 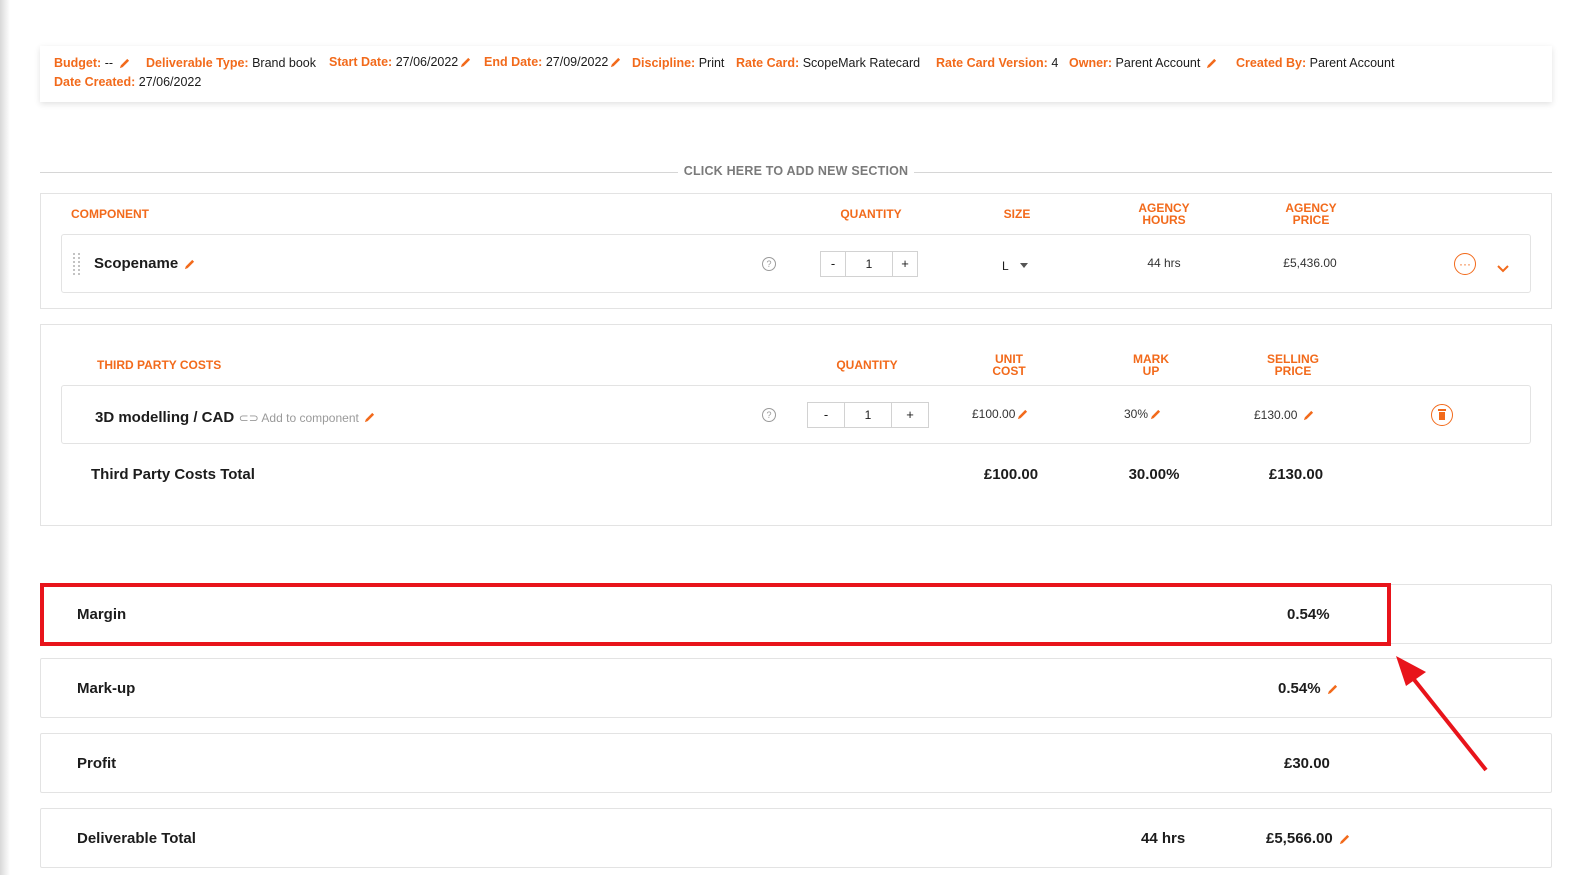 I want to click on add-to-component-link: ⊂⊃ Add to component, so click(x=301, y=418).